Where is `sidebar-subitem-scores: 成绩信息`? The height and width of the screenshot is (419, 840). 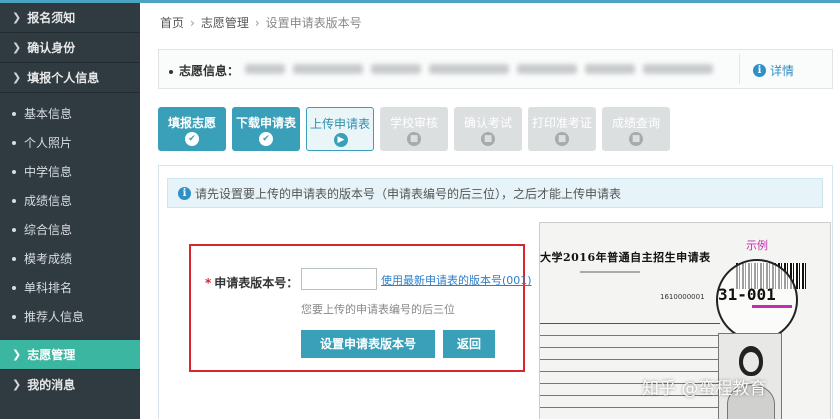 sidebar-subitem-scores: 成绩信息 is located at coordinates (70, 200).